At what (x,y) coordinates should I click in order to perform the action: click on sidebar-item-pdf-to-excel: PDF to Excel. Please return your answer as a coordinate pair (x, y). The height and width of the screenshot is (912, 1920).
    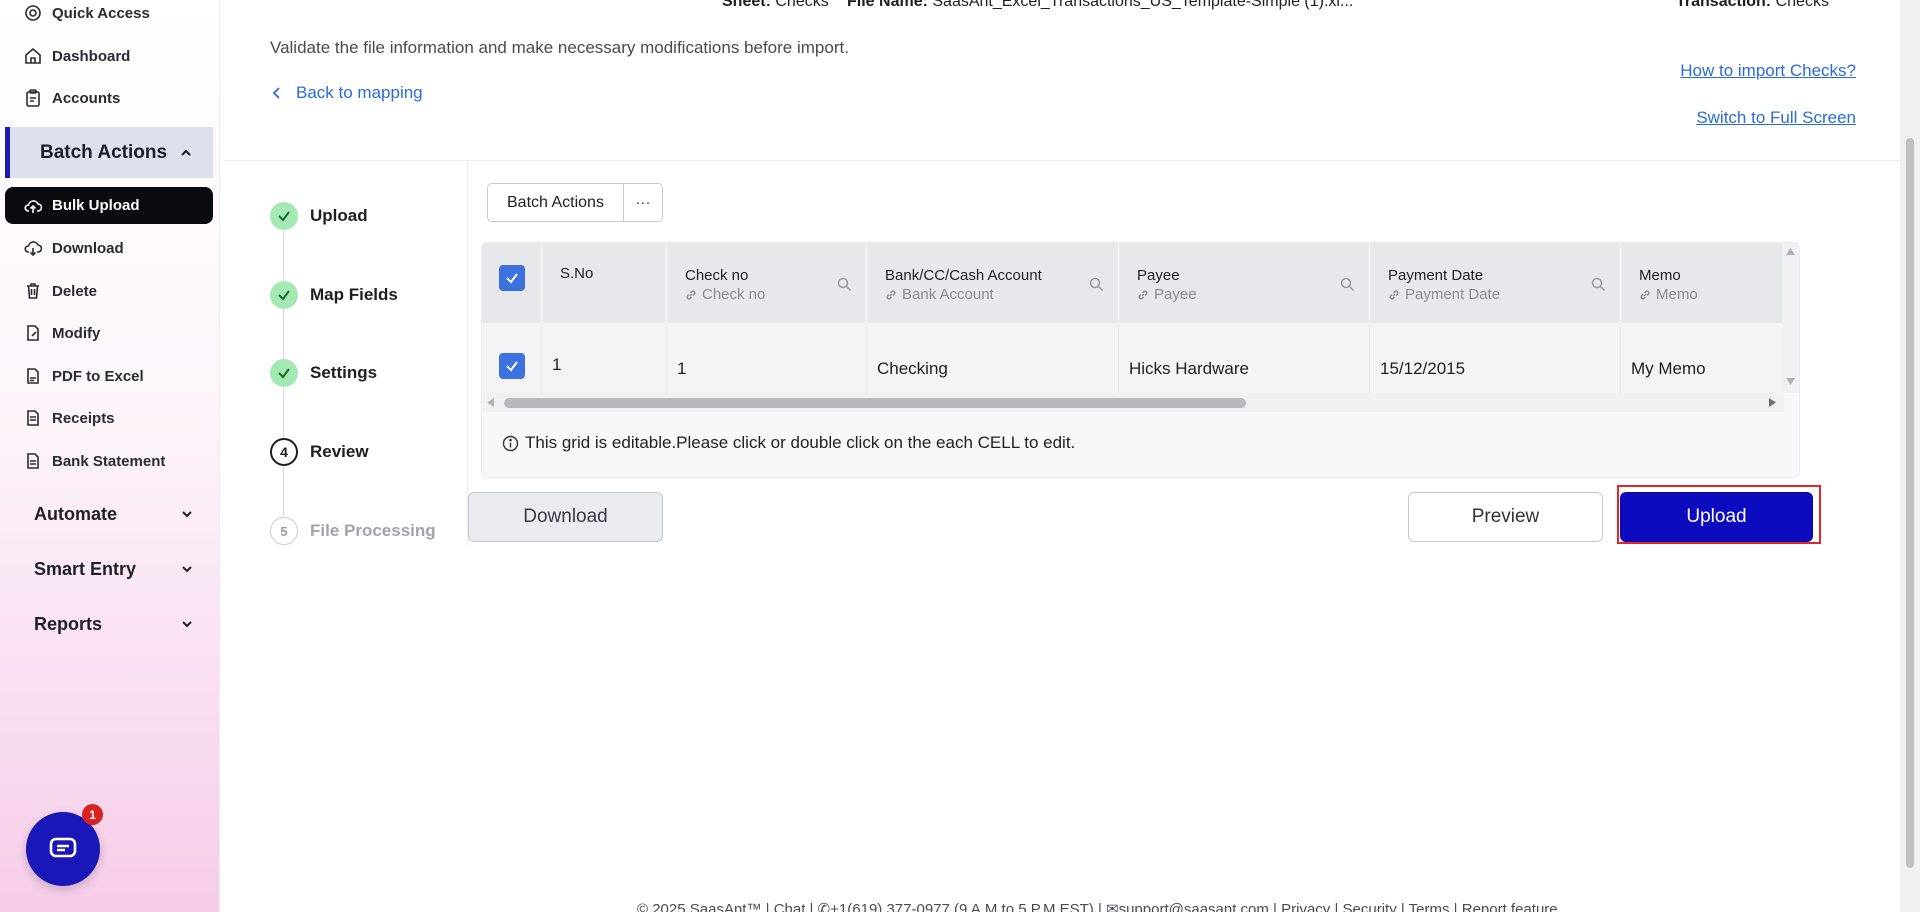
    Looking at the image, I should click on (84, 376).